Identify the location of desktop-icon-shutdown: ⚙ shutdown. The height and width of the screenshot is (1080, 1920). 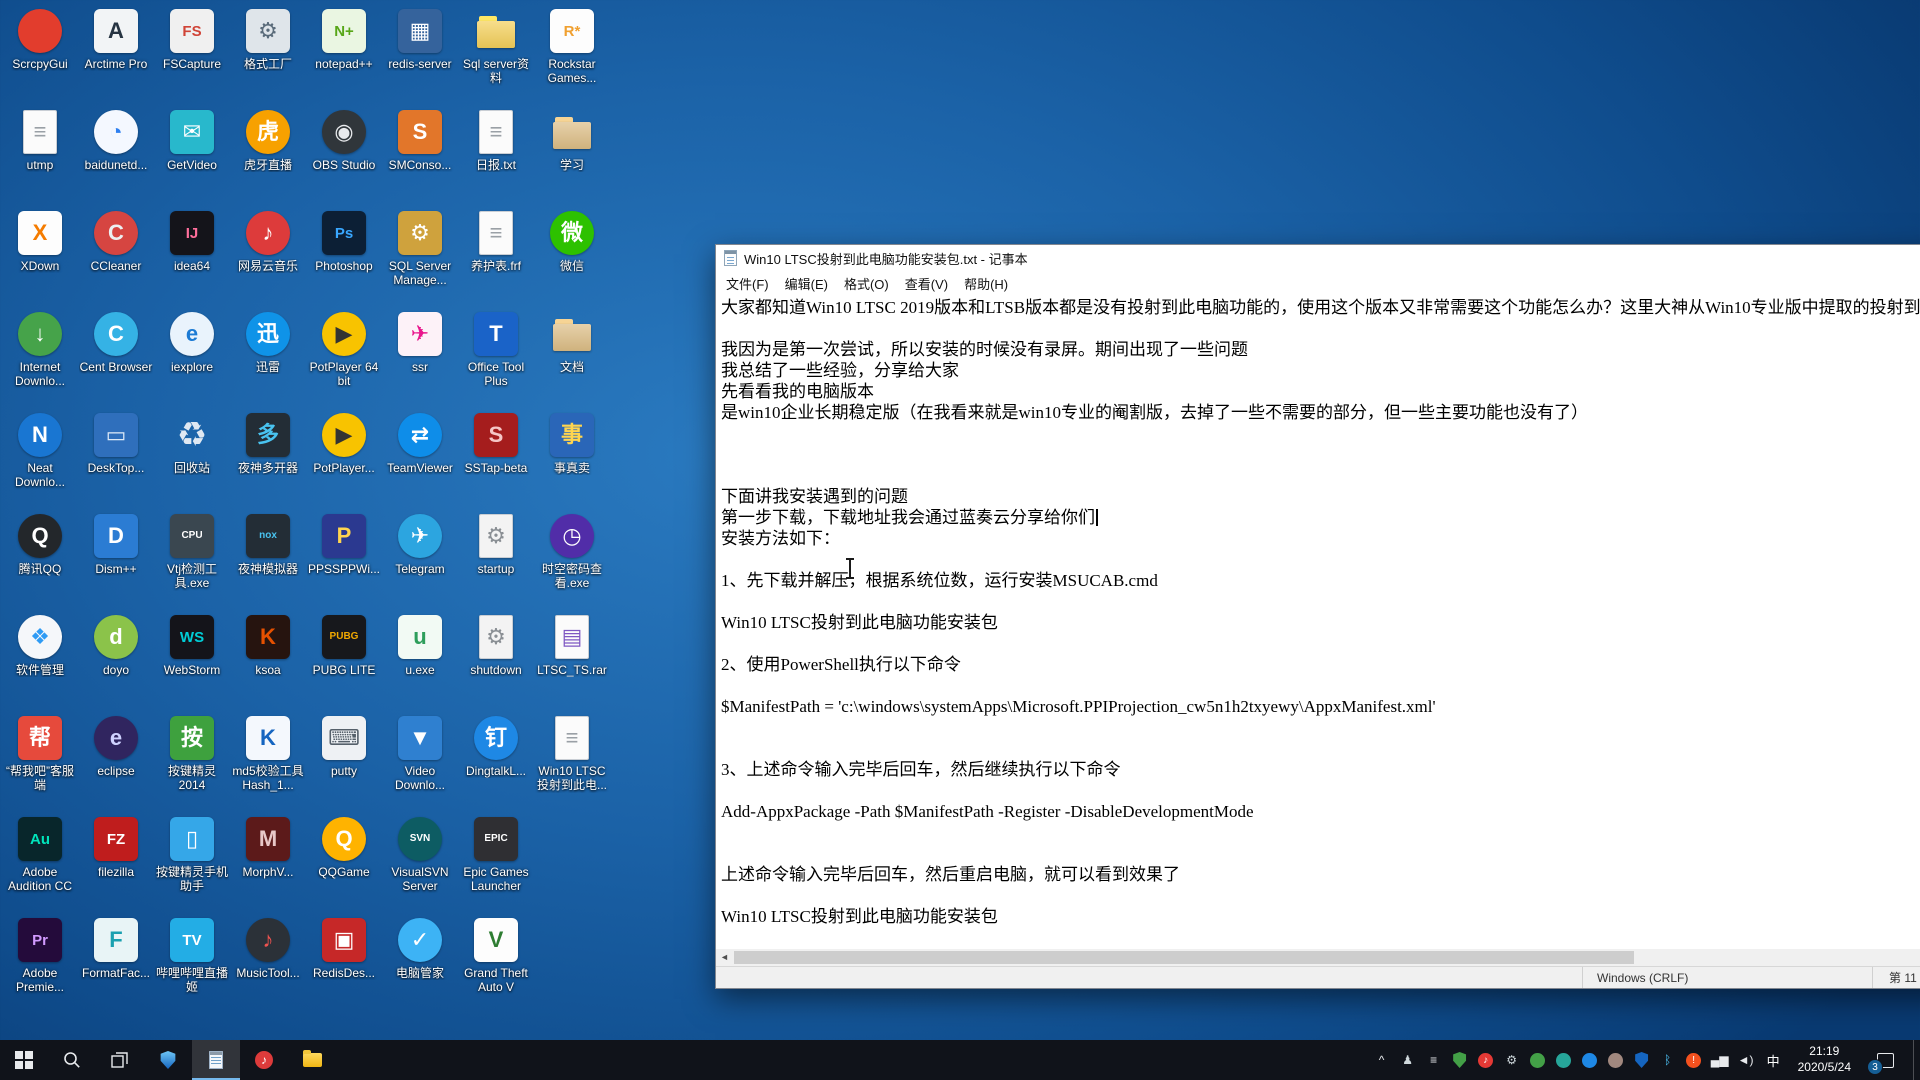
(496, 660).